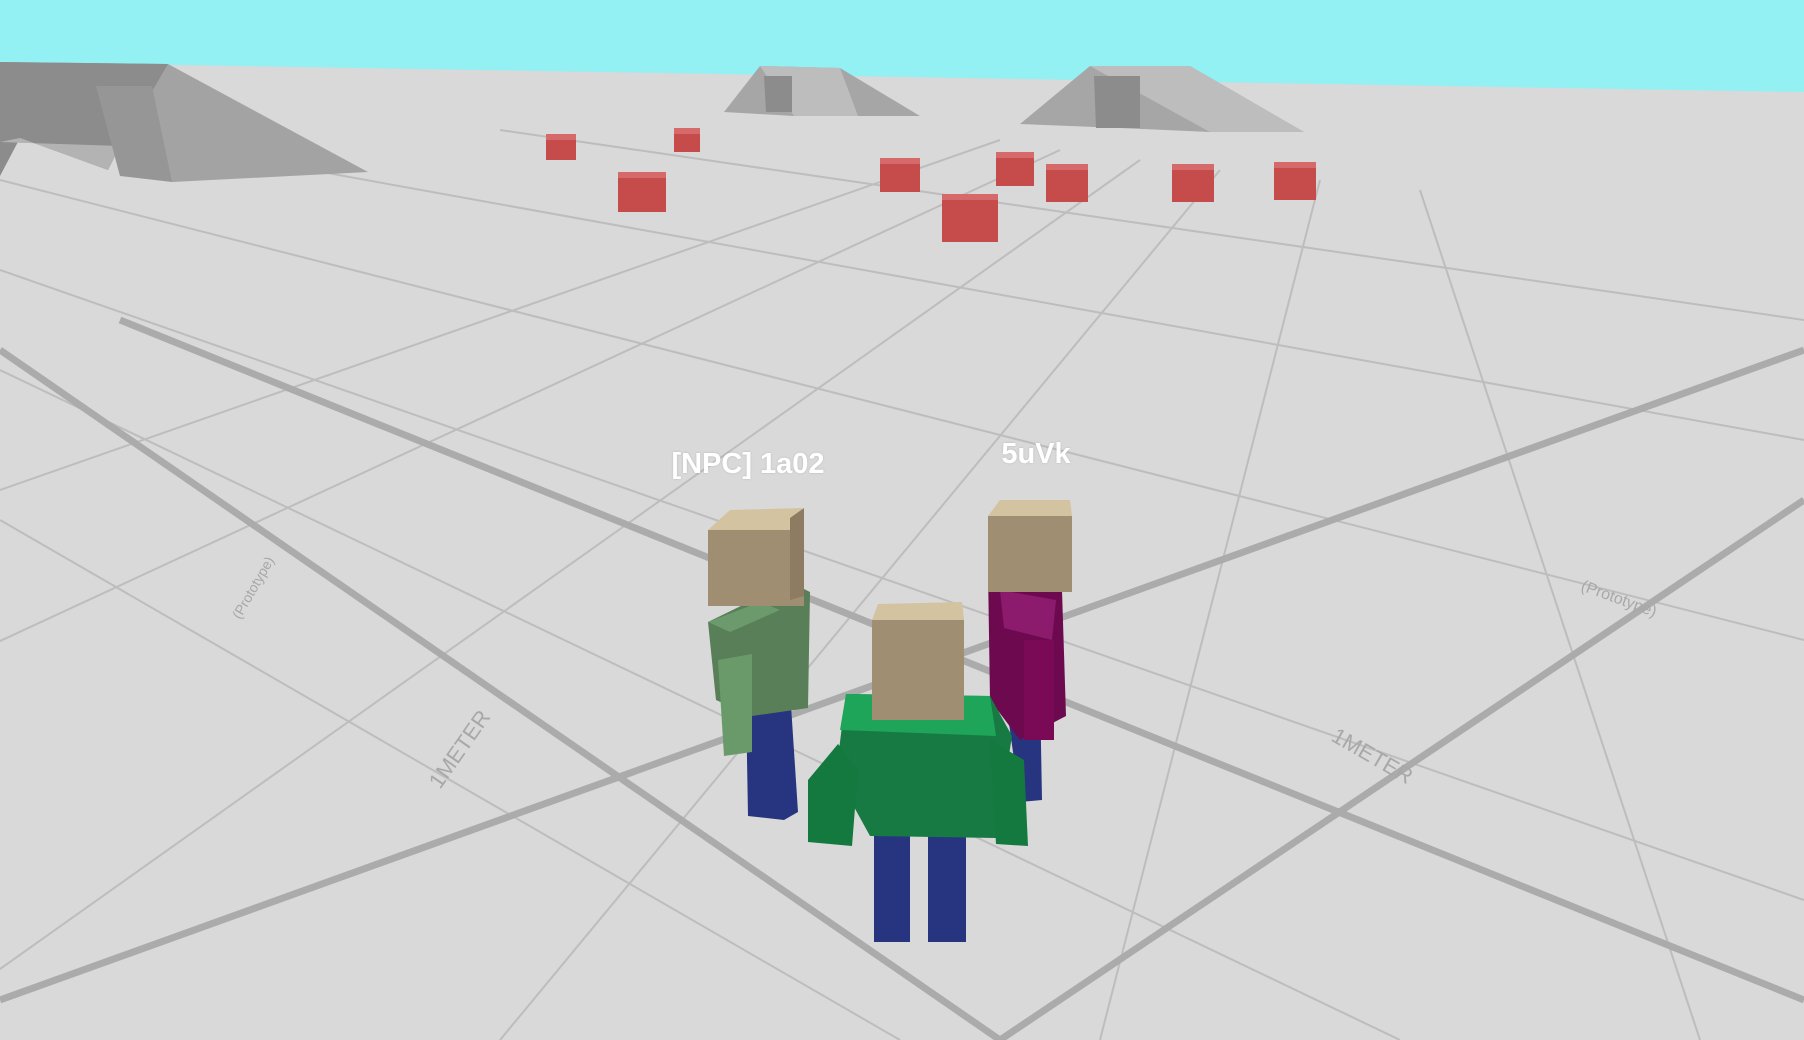 The image size is (1804, 1040). Describe the element at coordinates (1036, 454) in the screenshot. I see `other-player-name-tag: 5uVk` at that location.